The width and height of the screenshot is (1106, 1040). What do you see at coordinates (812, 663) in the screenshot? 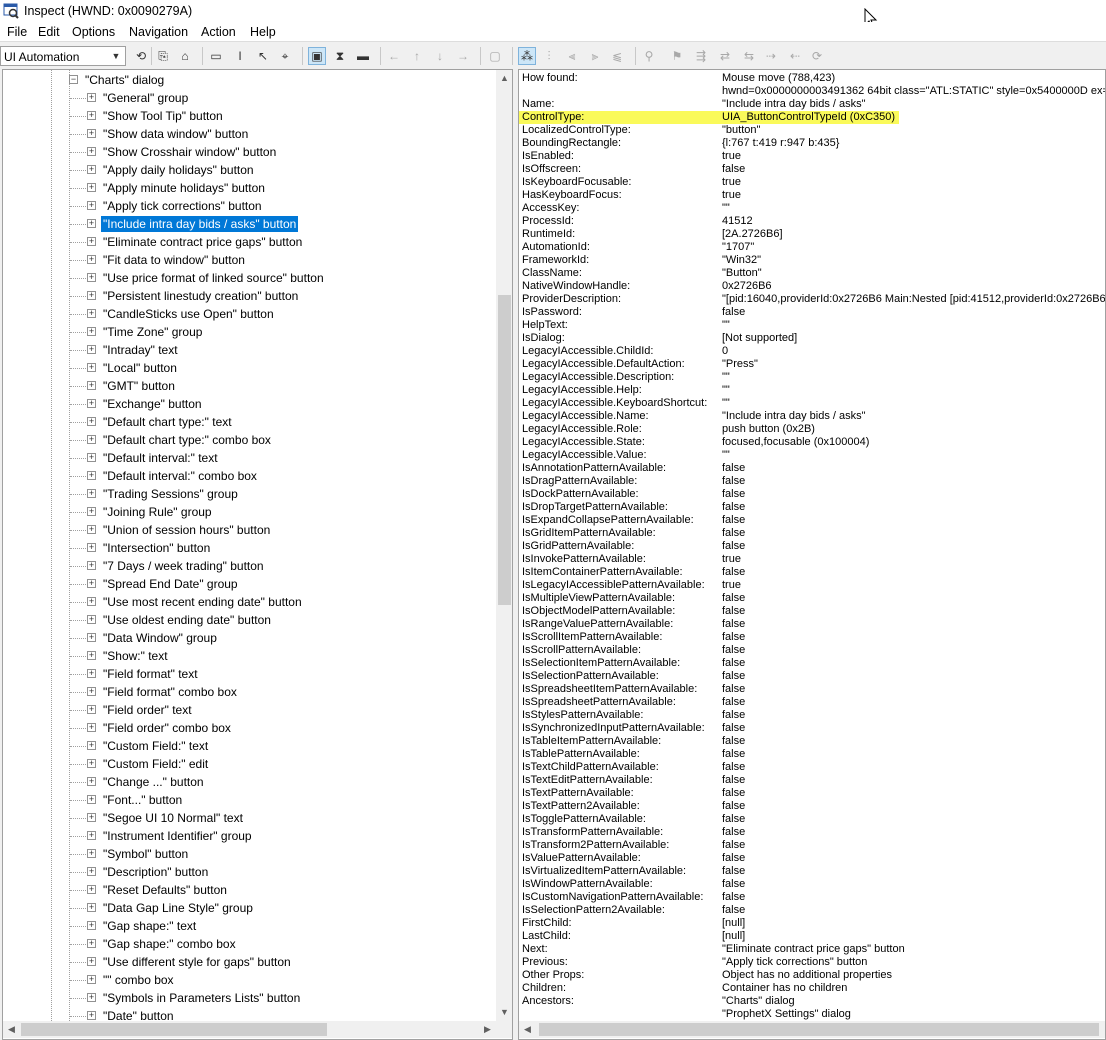
I see `property-row: IsSelectionItemPatternAvailable: false` at bounding box center [812, 663].